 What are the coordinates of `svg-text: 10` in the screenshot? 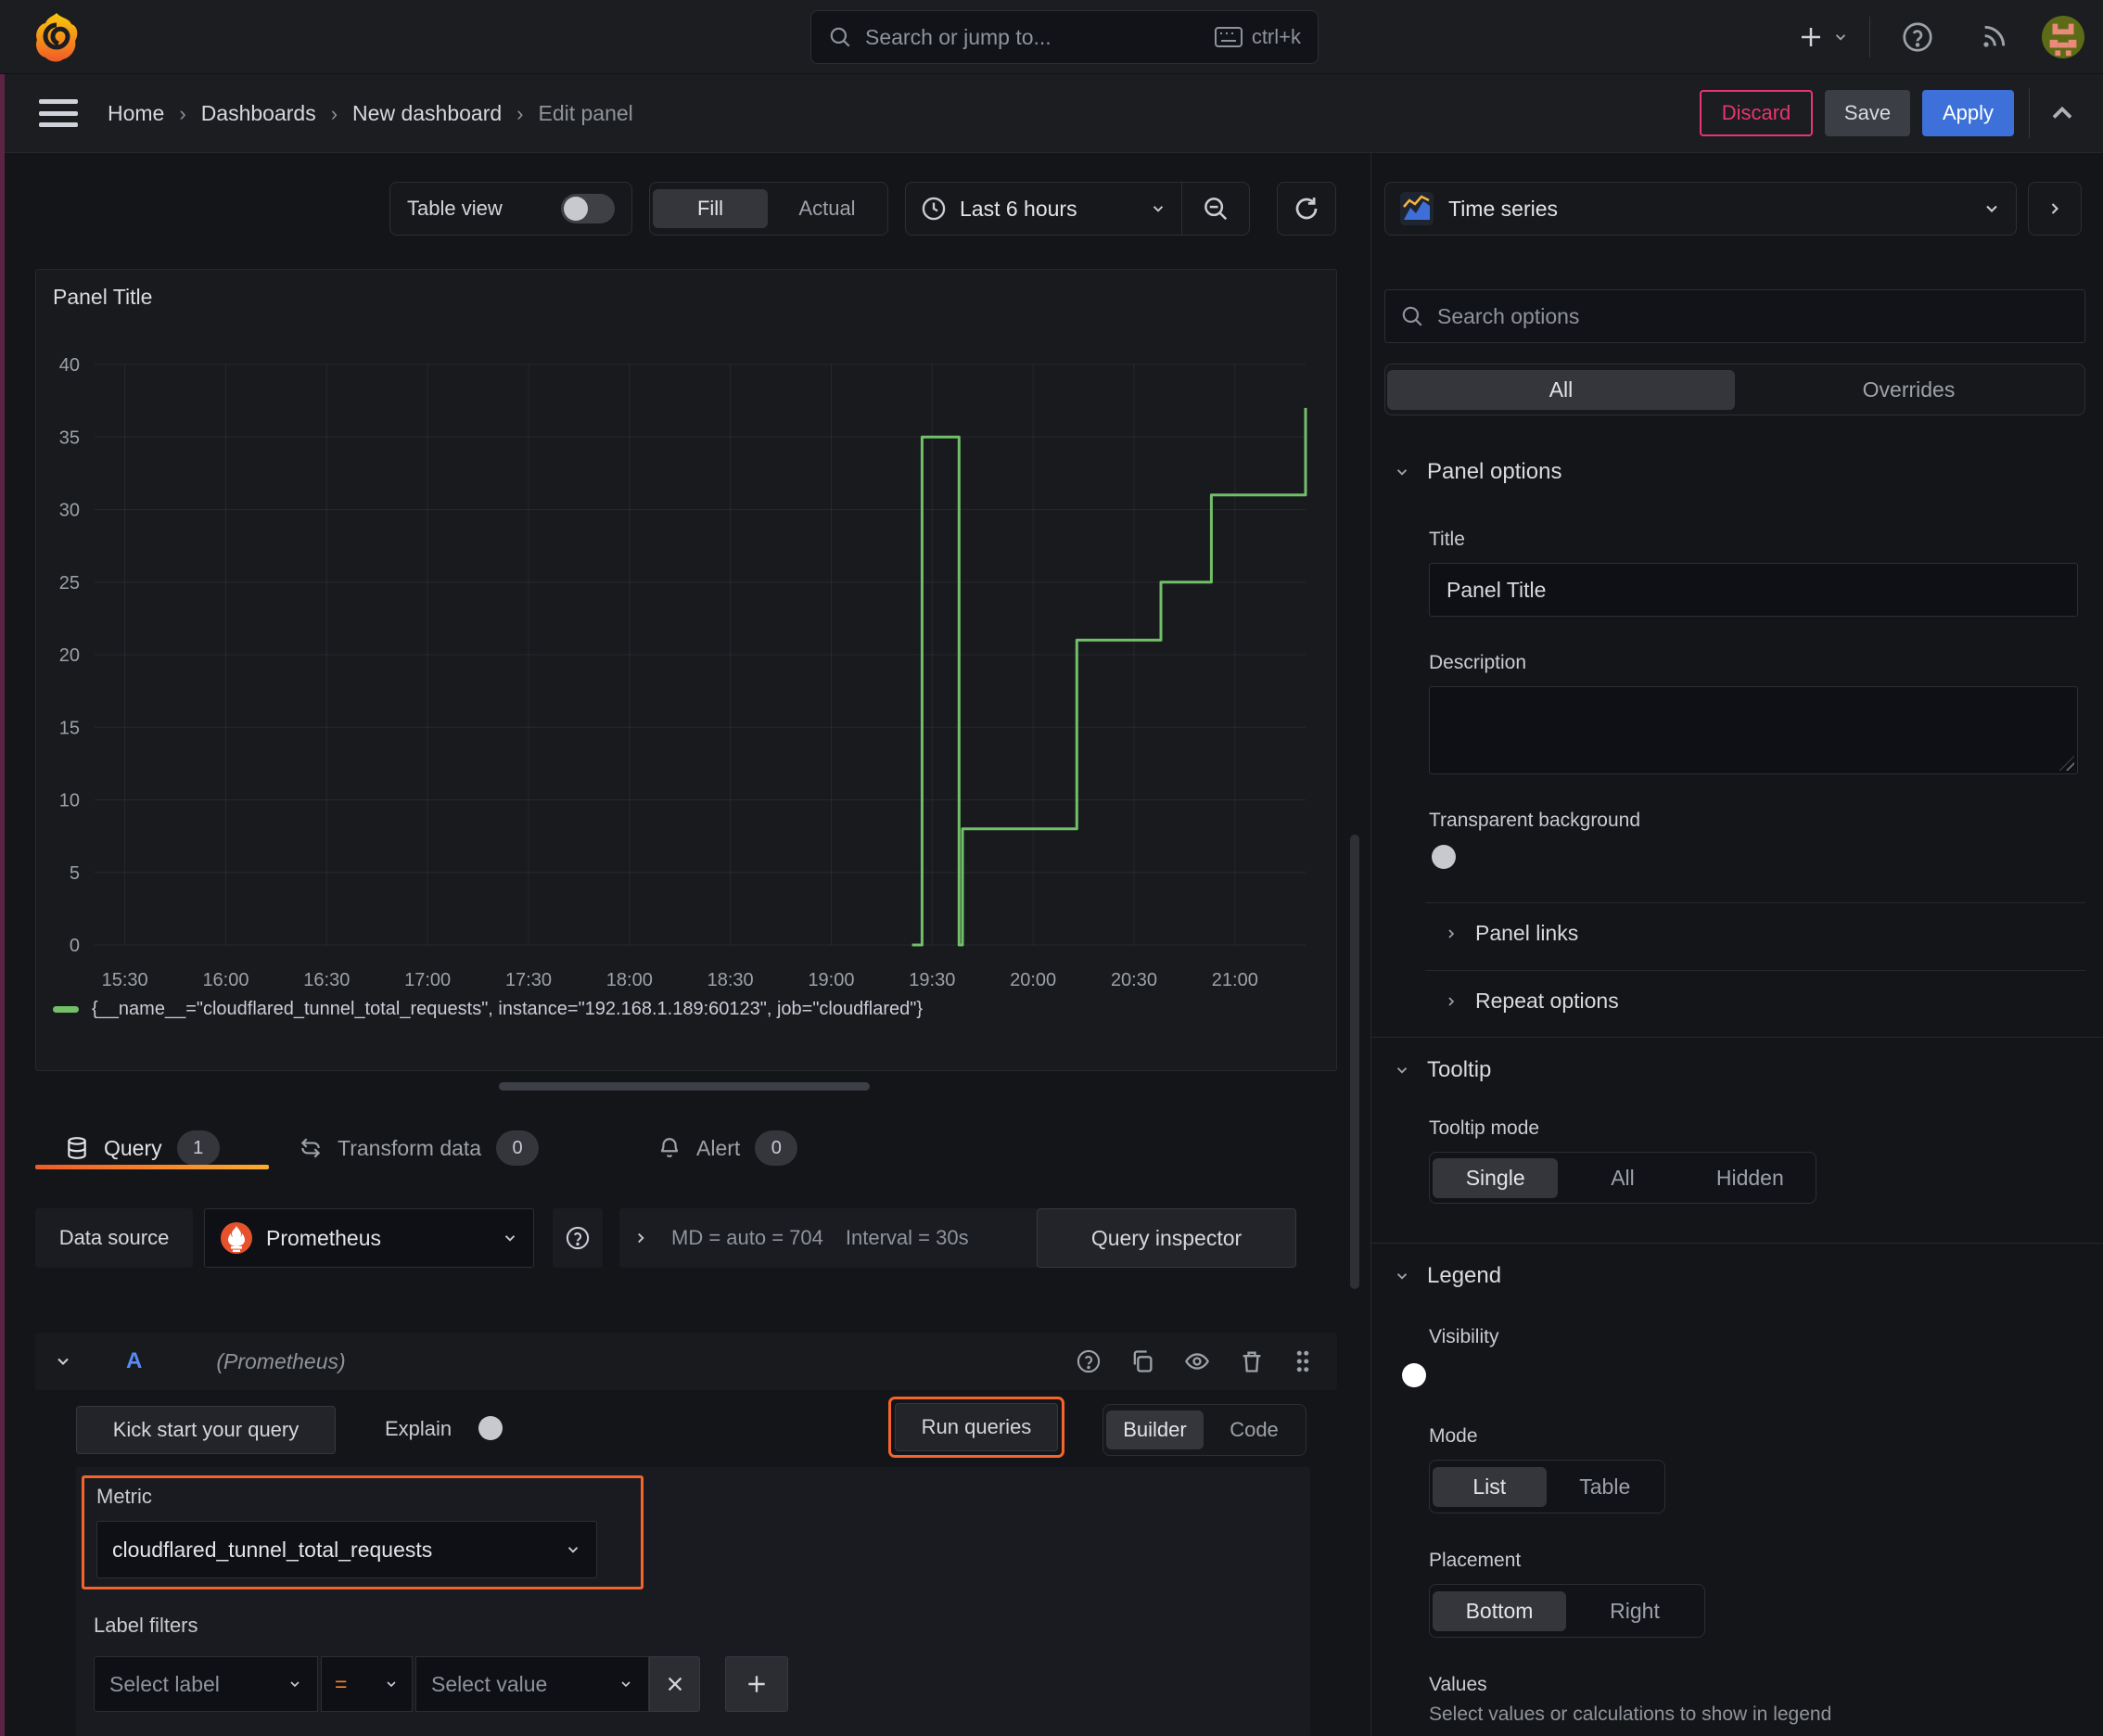 It's located at (69, 801).